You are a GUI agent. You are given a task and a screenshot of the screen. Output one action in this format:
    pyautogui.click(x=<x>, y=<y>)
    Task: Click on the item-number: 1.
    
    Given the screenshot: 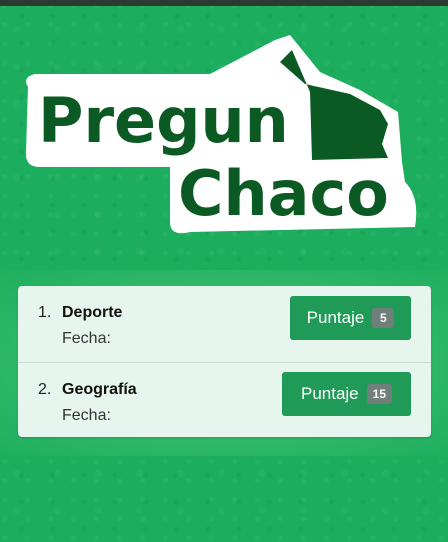 What is the action you would take?
    pyautogui.click(x=45, y=312)
    